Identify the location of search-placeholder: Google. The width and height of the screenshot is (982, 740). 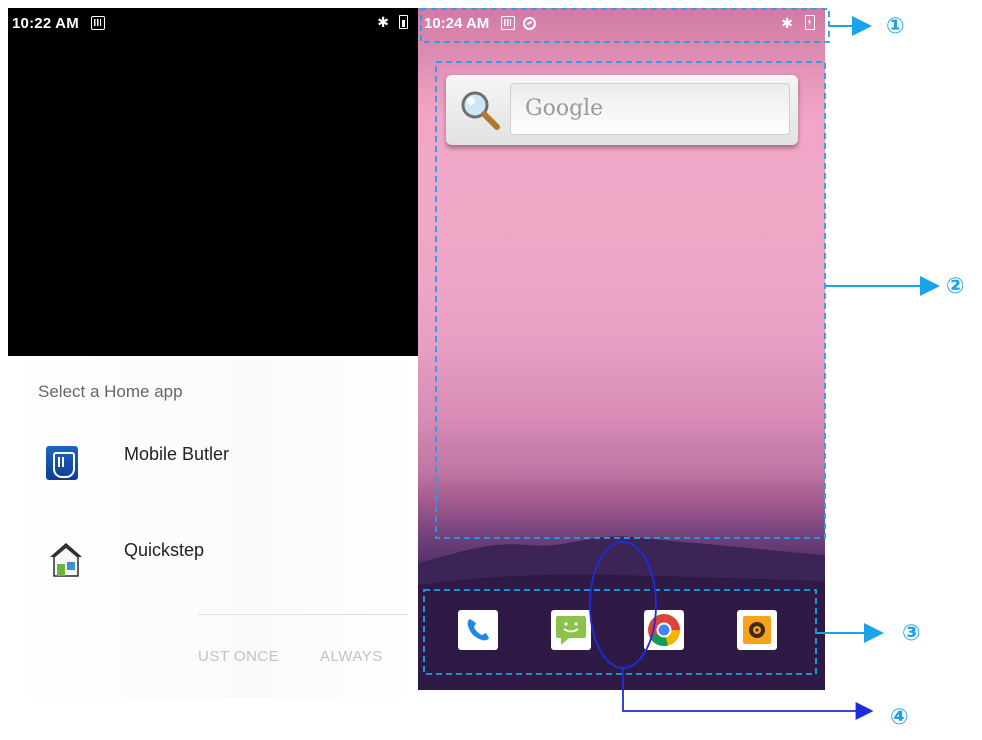
(564, 108).